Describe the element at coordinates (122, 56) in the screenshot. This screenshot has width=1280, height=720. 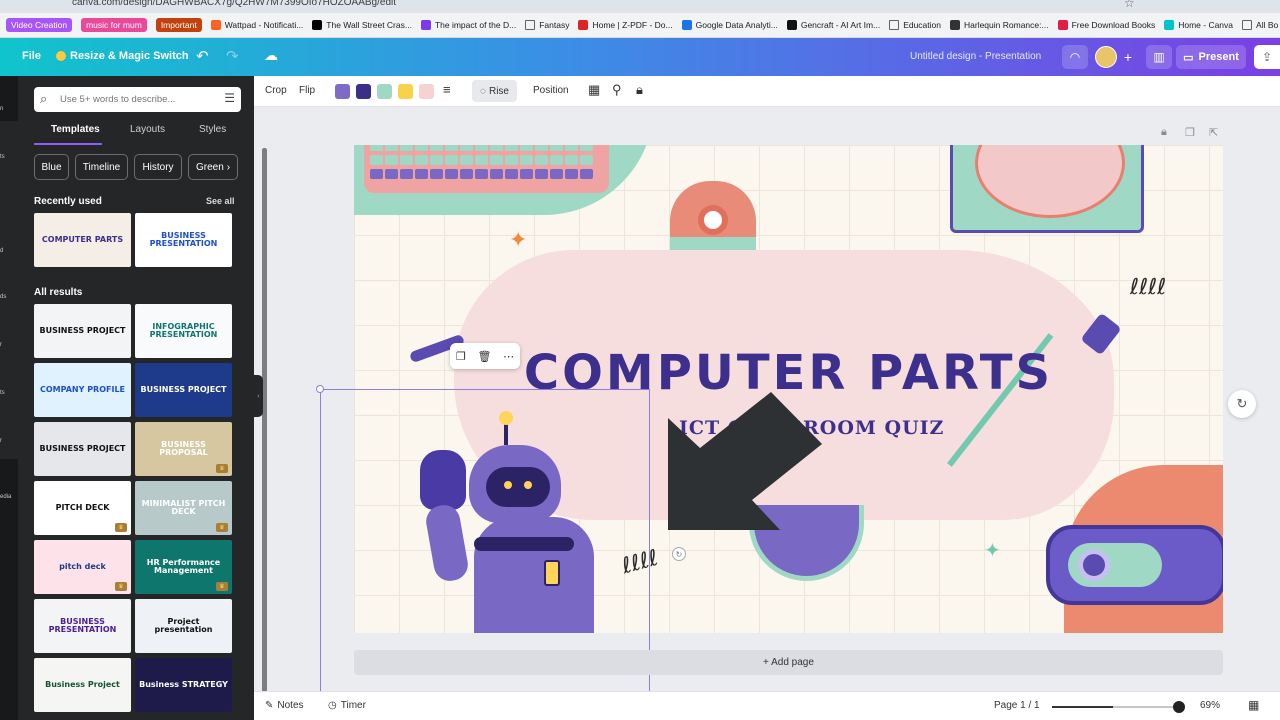
I see `resize-magic-switch-button: Resize & Magic Switch` at that location.